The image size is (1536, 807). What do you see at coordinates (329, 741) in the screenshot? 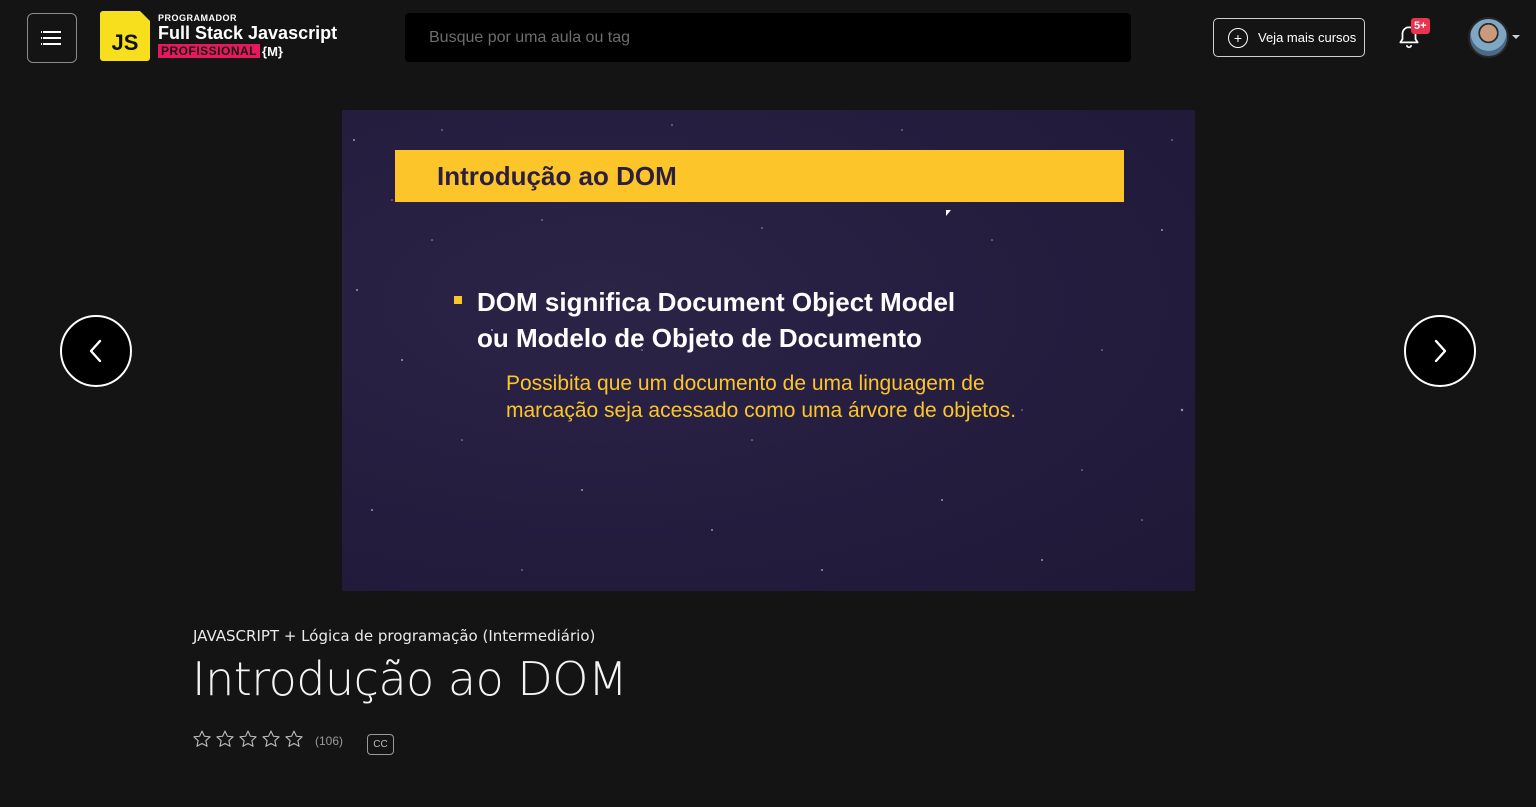
I see `rating-count: (106)` at bounding box center [329, 741].